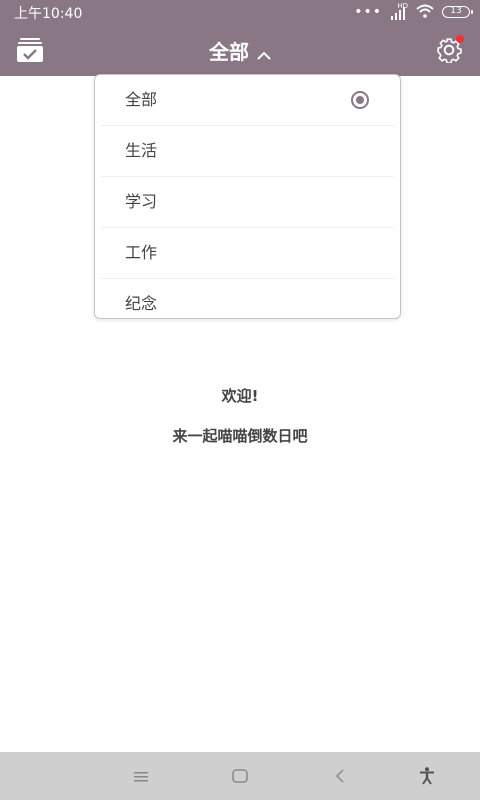  Describe the element at coordinates (247, 253) in the screenshot. I see `dropdown-item-work: 工作` at that location.